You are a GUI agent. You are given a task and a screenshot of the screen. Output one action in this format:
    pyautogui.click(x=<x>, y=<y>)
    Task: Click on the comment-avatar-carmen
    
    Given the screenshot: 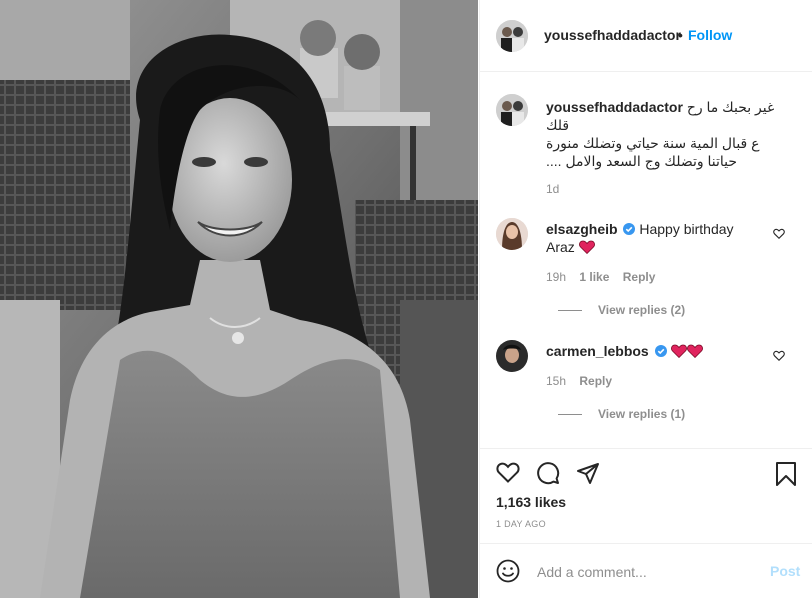 What is the action you would take?
    pyautogui.click(x=512, y=356)
    